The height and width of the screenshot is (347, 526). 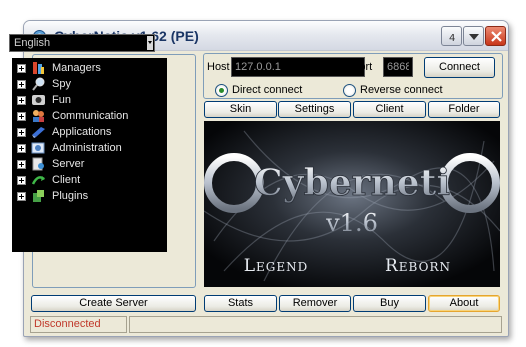 What do you see at coordinates (218, 67) in the screenshot?
I see `host-label: Host` at bounding box center [218, 67].